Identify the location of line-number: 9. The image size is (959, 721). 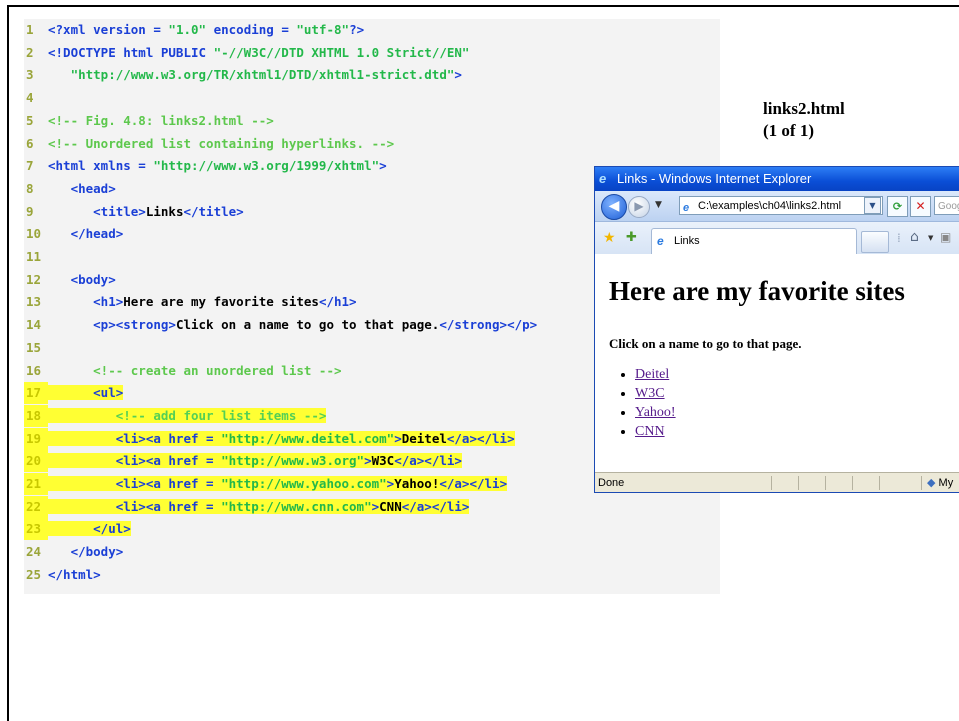
(30, 211).